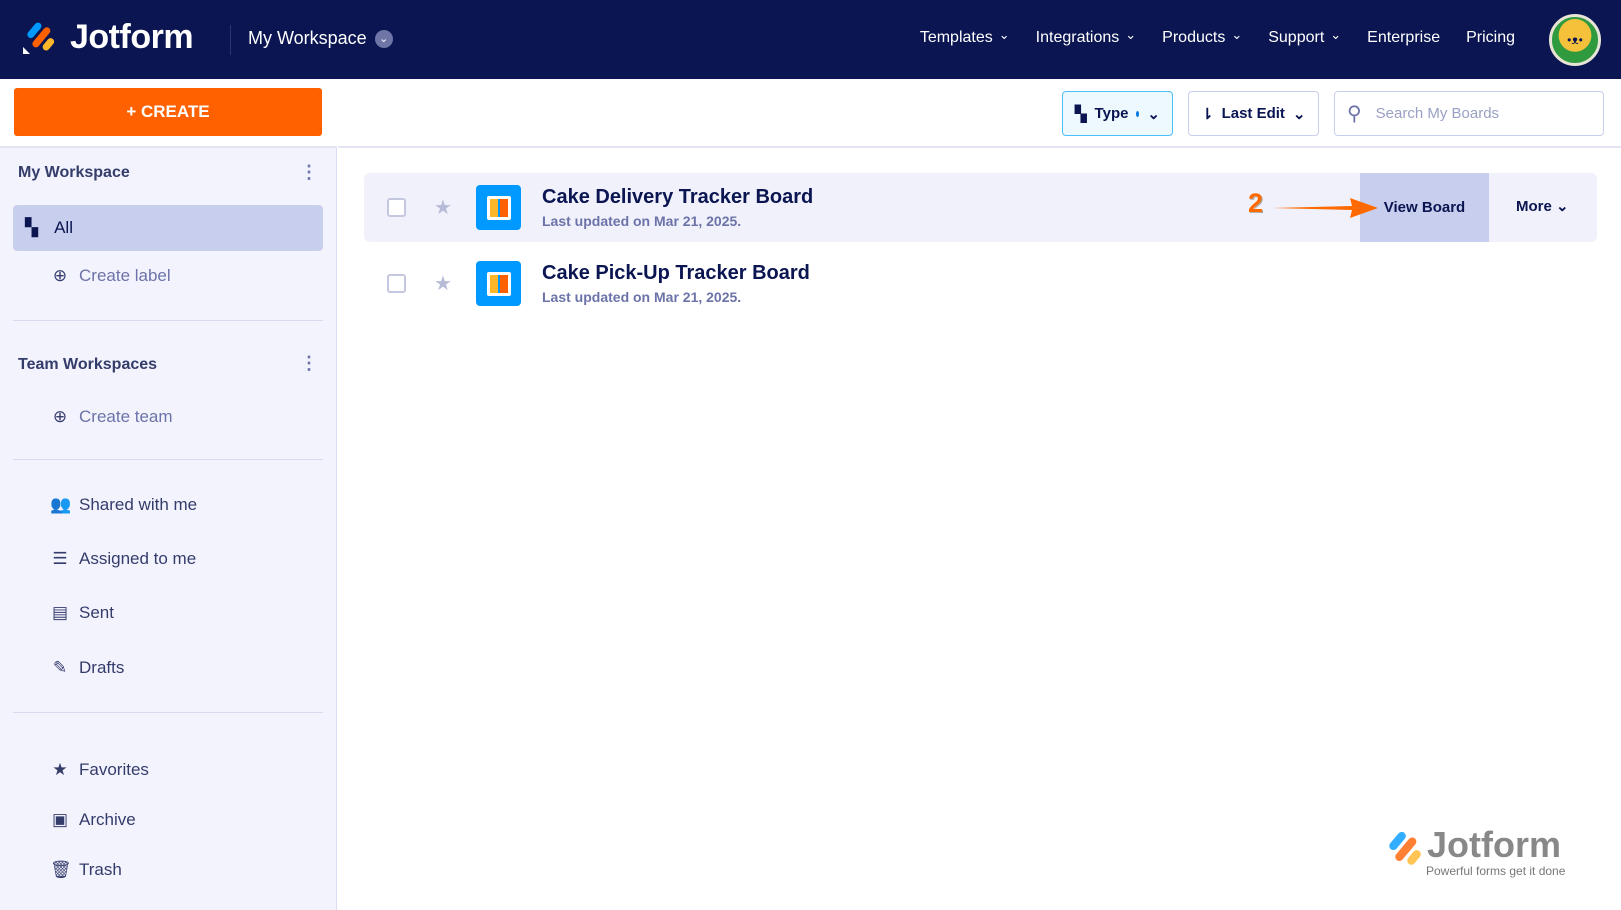 Image resolution: width=1621 pixels, height=910 pixels. What do you see at coordinates (123, 505) in the screenshot?
I see `sidebar-item-shared: 👥 Shared with me` at bounding box center [123, 505].